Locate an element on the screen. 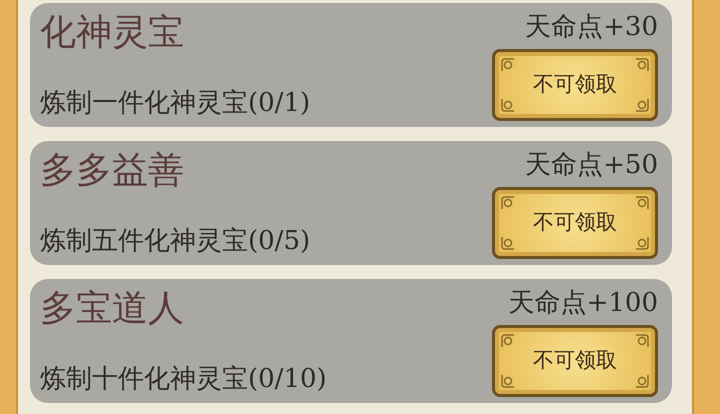 The height and width of the screenshot is (414, 720). reward-text: 天命点+50 is located at coordinates (591, 165).